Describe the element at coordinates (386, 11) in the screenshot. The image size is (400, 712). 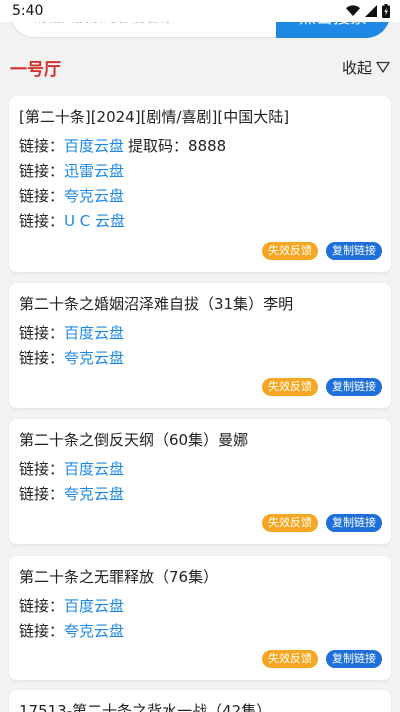
I see `battery-icon` at that location.